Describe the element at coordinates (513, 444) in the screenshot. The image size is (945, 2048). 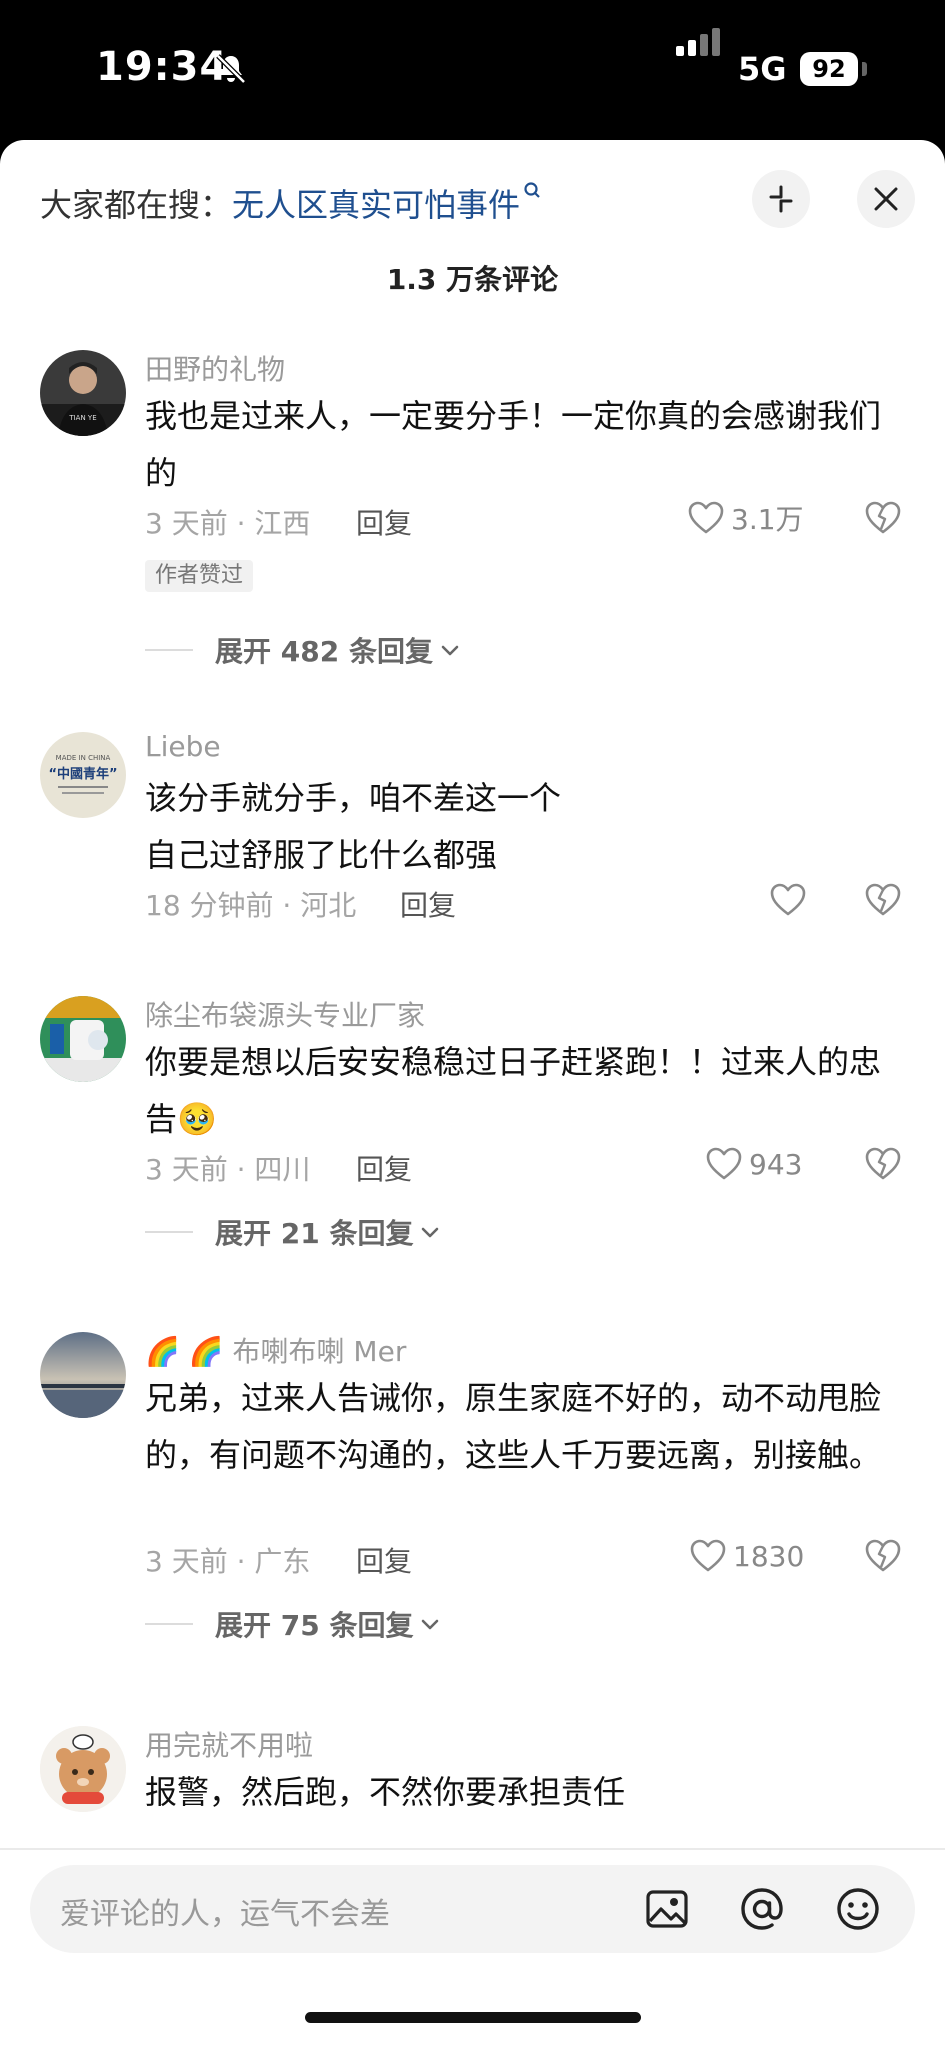
I see `comment-text: 我也是过来人，一定要分手！一定你真的会感谢我们的` at that location.